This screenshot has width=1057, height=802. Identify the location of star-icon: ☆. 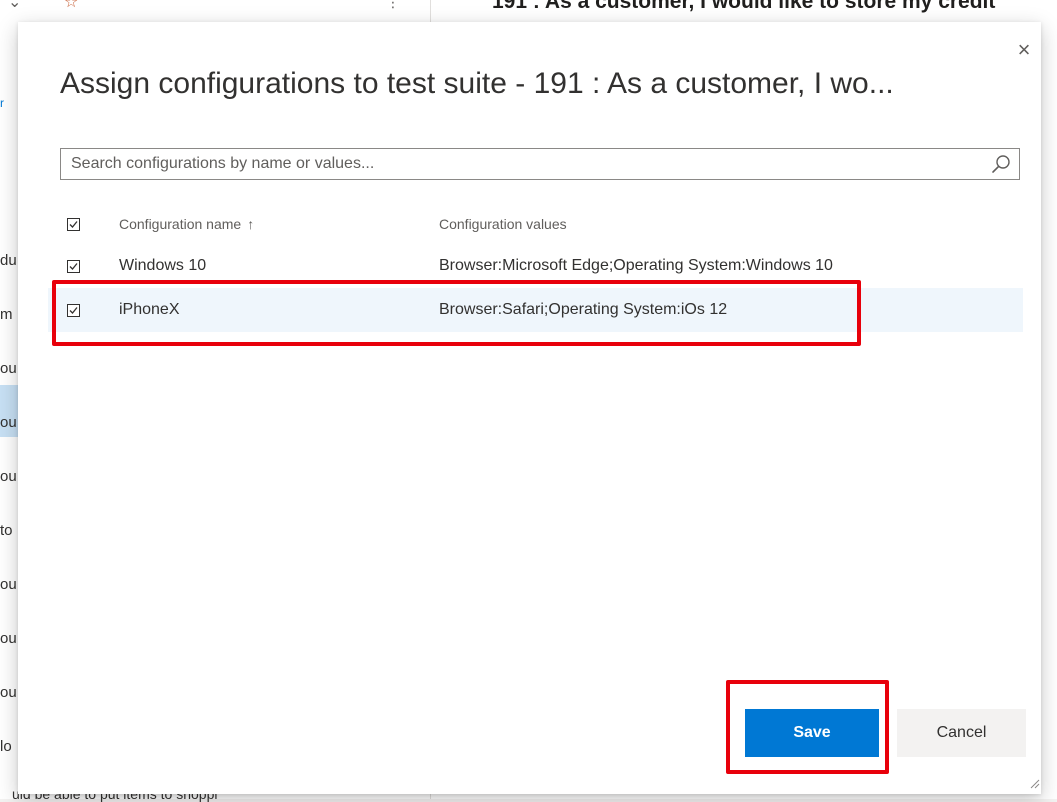
(71, 5).